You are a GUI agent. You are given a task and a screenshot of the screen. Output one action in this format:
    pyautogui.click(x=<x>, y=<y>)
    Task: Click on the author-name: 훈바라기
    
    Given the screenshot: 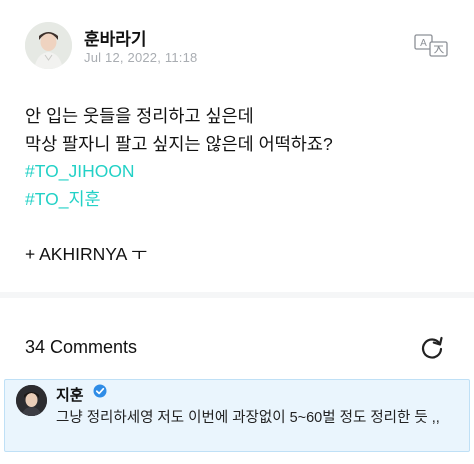 What is the action you would take?
    pyautogui.click(x=115, y=37)
    